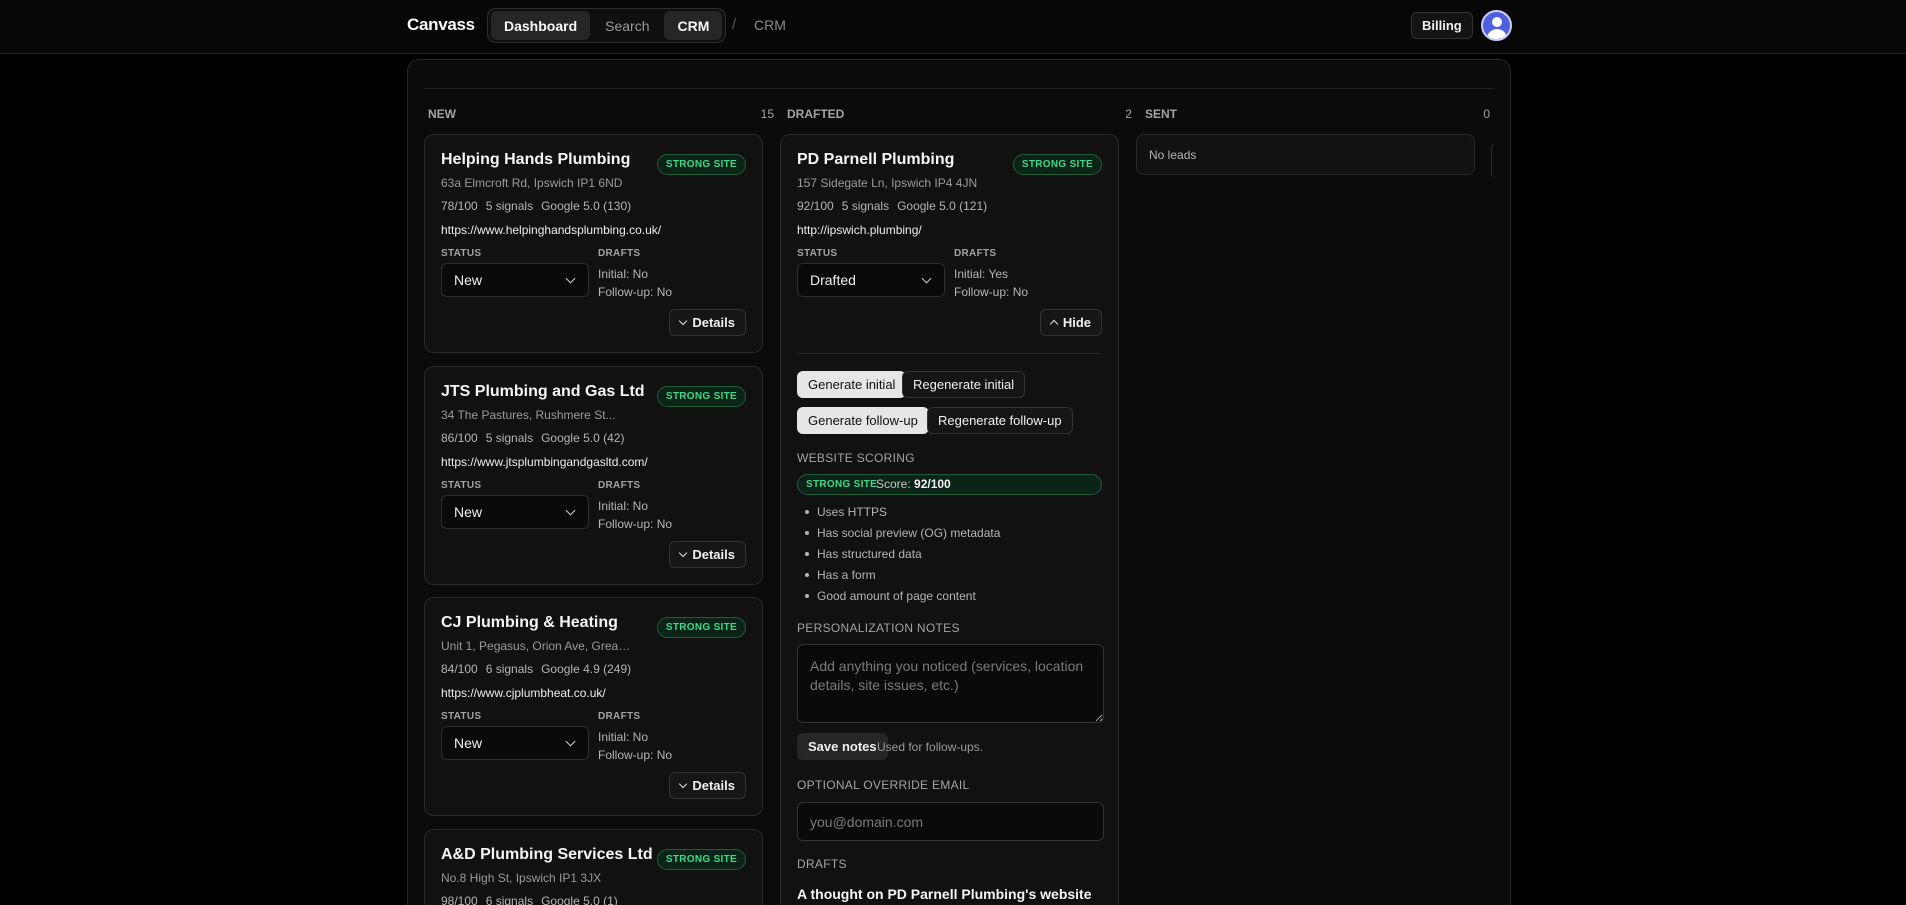 The width and height of the screenshot is (1906, 905). I want to click on hide-button: Hide, so click(1070, 322).